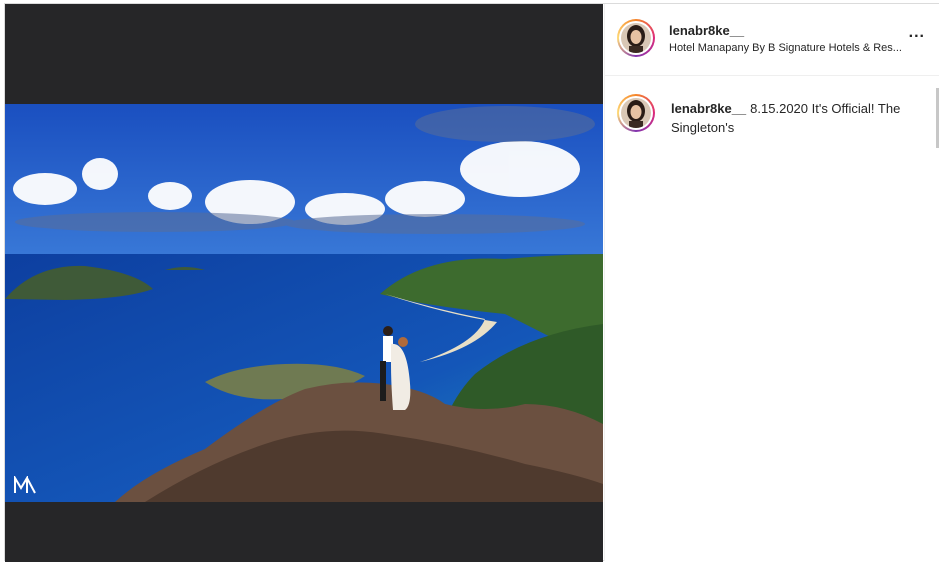 The height and width of the screenshot is (564, 942). I want to click on comment-username: lenabr8ke__, so click(708, 108).